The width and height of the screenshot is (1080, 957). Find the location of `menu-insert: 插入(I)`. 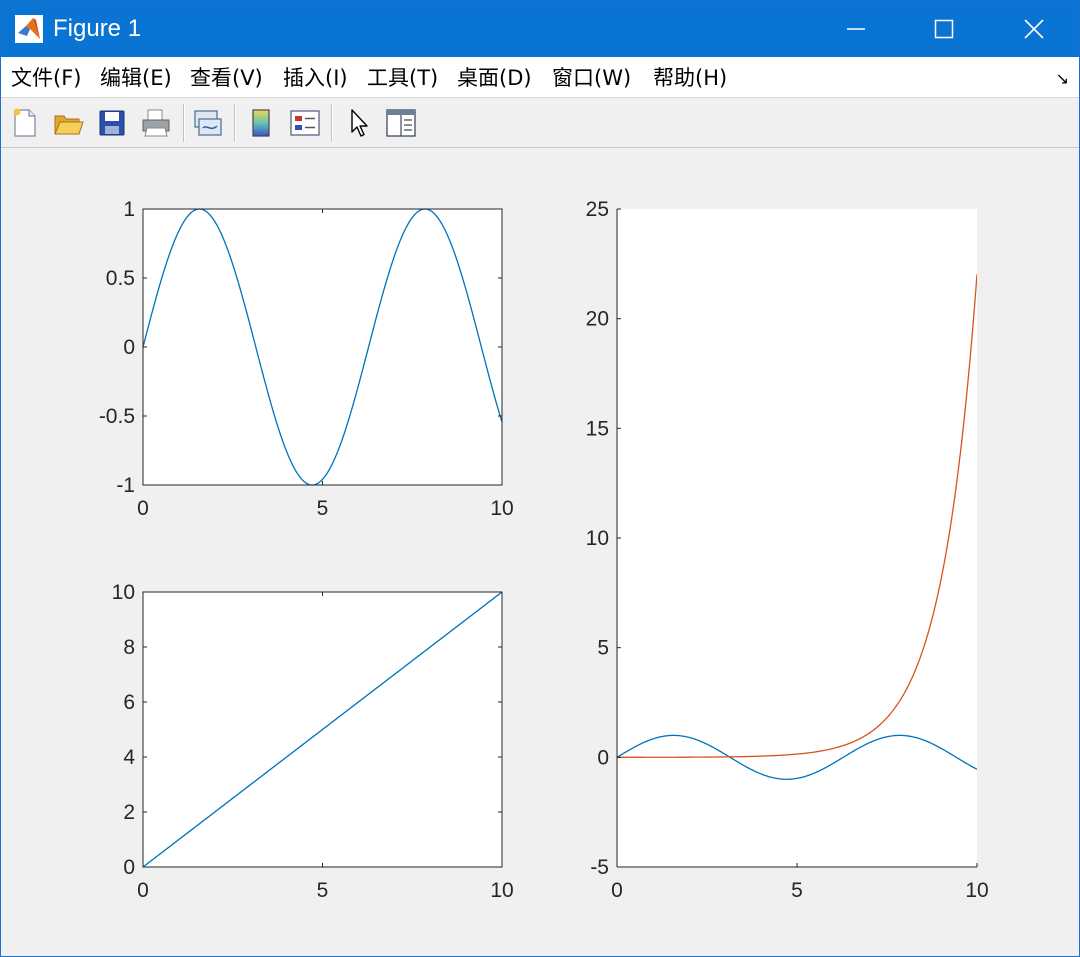

menu-insert: 插入(I) is located at coordinates (315, 78).